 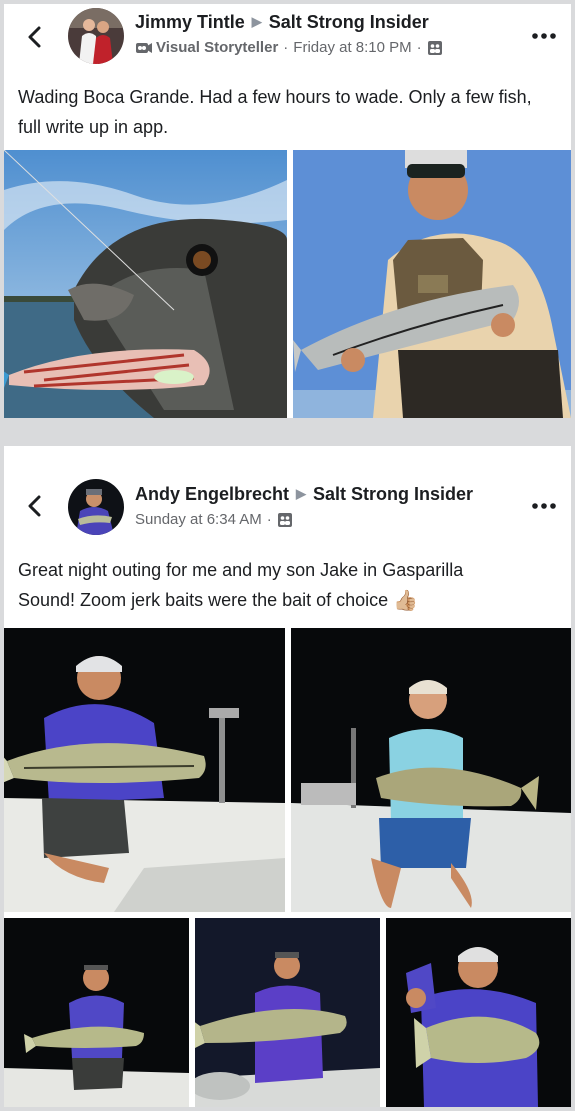 I want to click on post-meta: Visual Storyteller · Friday at 8:10 PM ·, so click(x=289, y=47).